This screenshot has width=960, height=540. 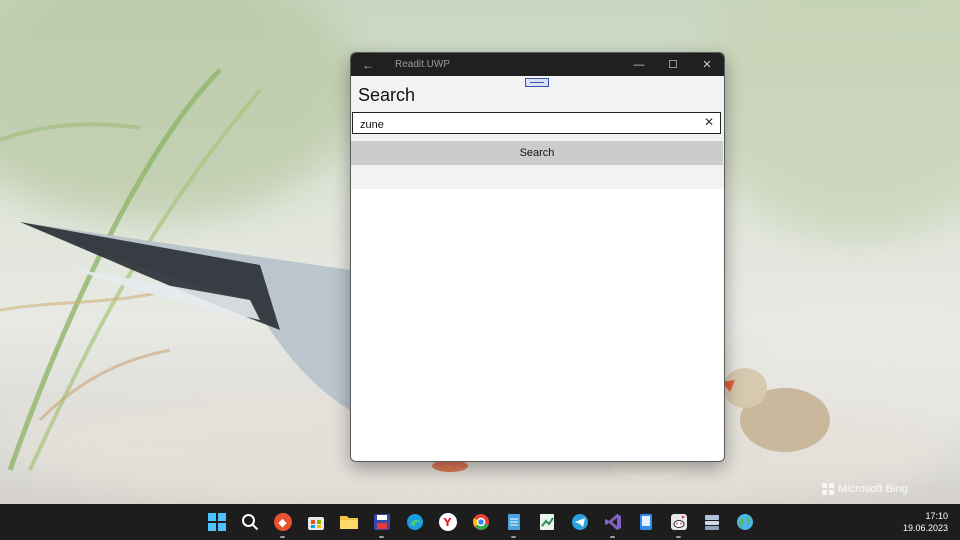 I want to click on taskbar-file-explorer, so click(x=348, y=522).